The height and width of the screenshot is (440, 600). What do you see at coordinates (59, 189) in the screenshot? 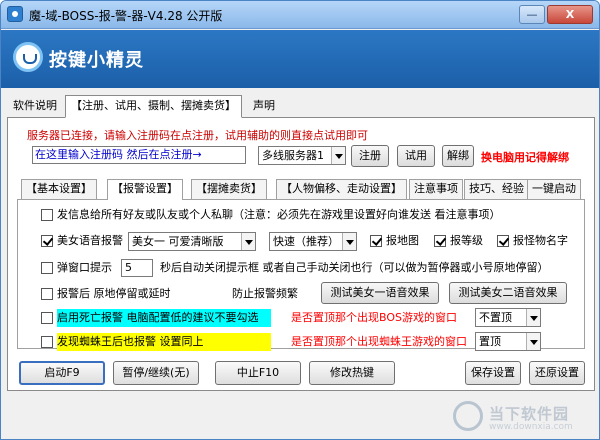
I see `tab-basic-settings: 【基本设置】` at bounding box center [59, 189].